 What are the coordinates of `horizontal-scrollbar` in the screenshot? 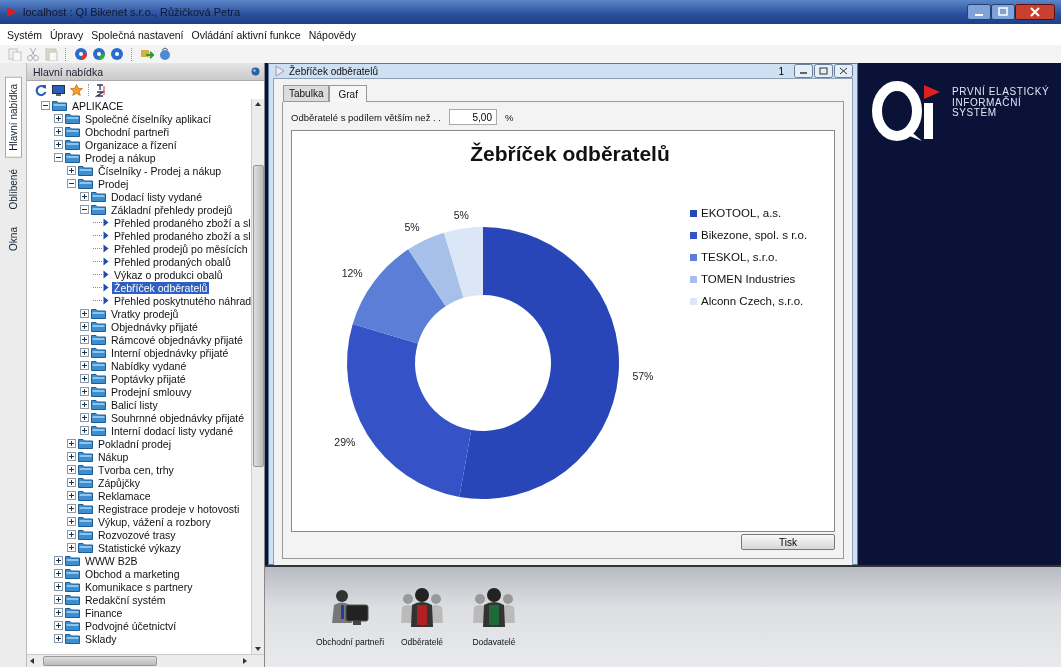 It's located at (145, 660).